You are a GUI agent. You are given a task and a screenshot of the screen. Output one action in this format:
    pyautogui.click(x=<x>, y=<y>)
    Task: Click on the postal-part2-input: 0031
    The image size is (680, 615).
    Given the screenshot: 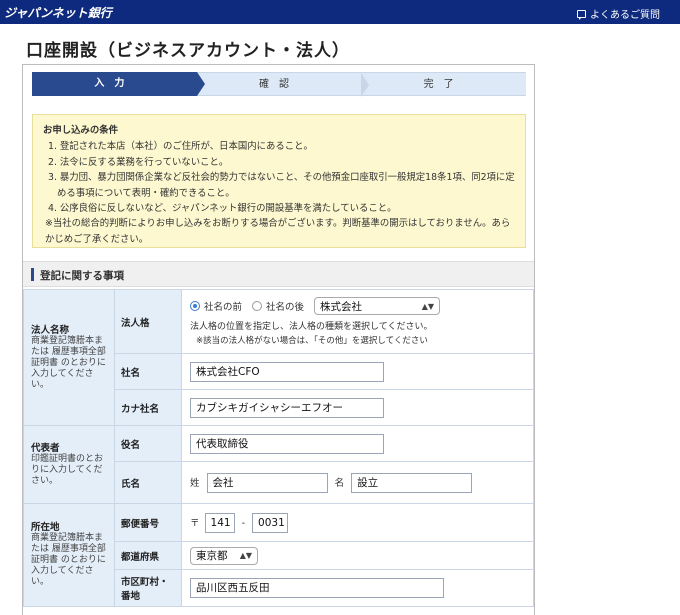 What is the action you would take?
    pyautogui.click(x=270, y=522)
    